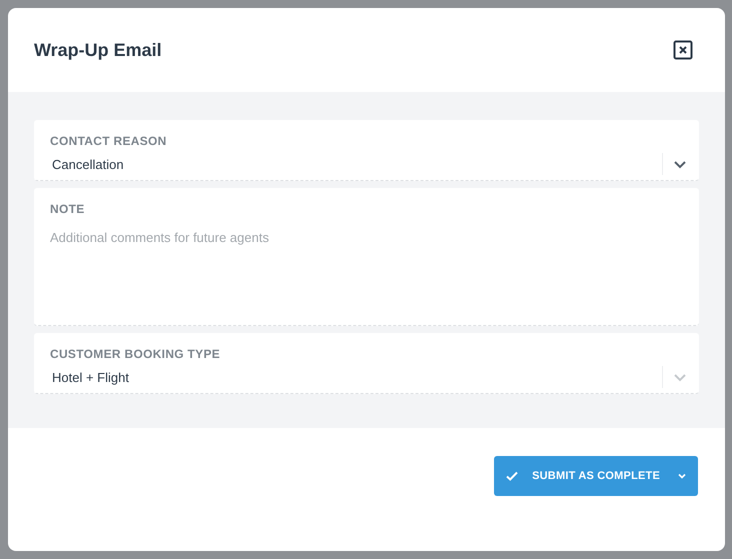  I want to click on check-icon, so click(512, 476).